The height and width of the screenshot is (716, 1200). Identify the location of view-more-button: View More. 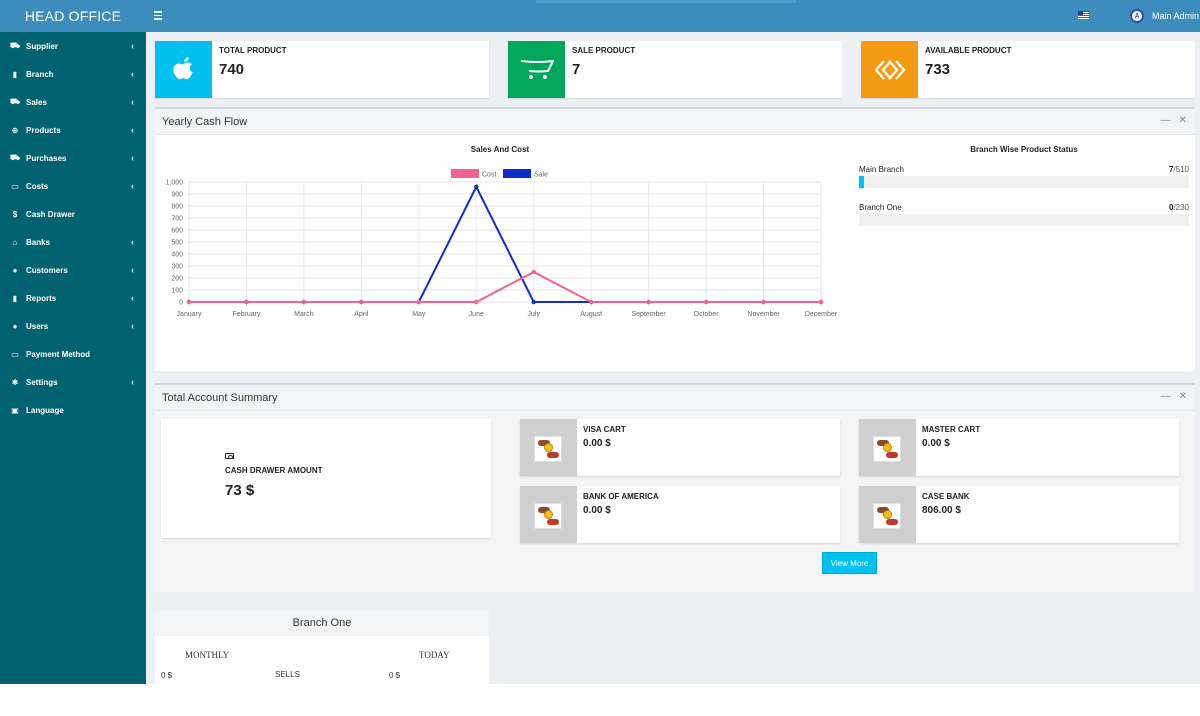
(849, 563).